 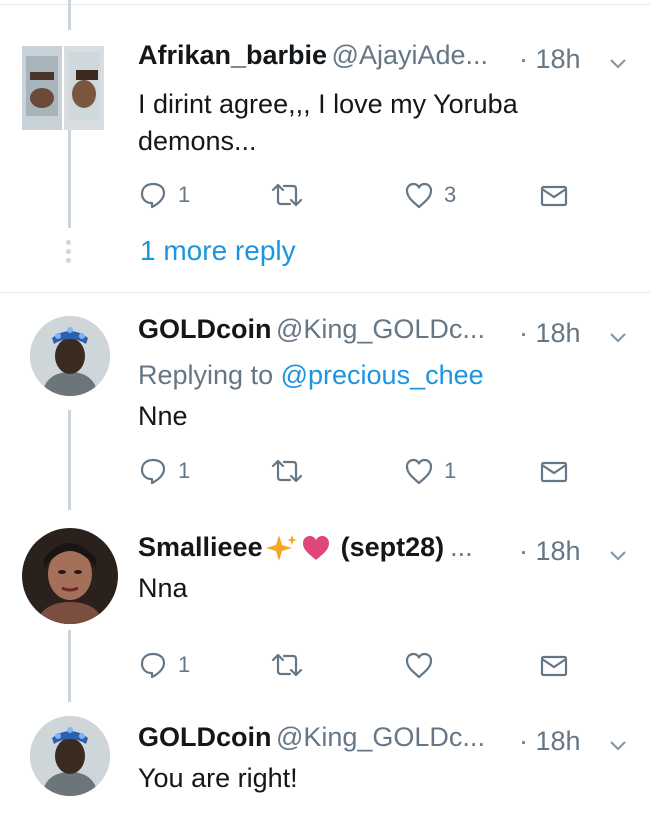 I want to click on like-button, so click(x=419, y=665).